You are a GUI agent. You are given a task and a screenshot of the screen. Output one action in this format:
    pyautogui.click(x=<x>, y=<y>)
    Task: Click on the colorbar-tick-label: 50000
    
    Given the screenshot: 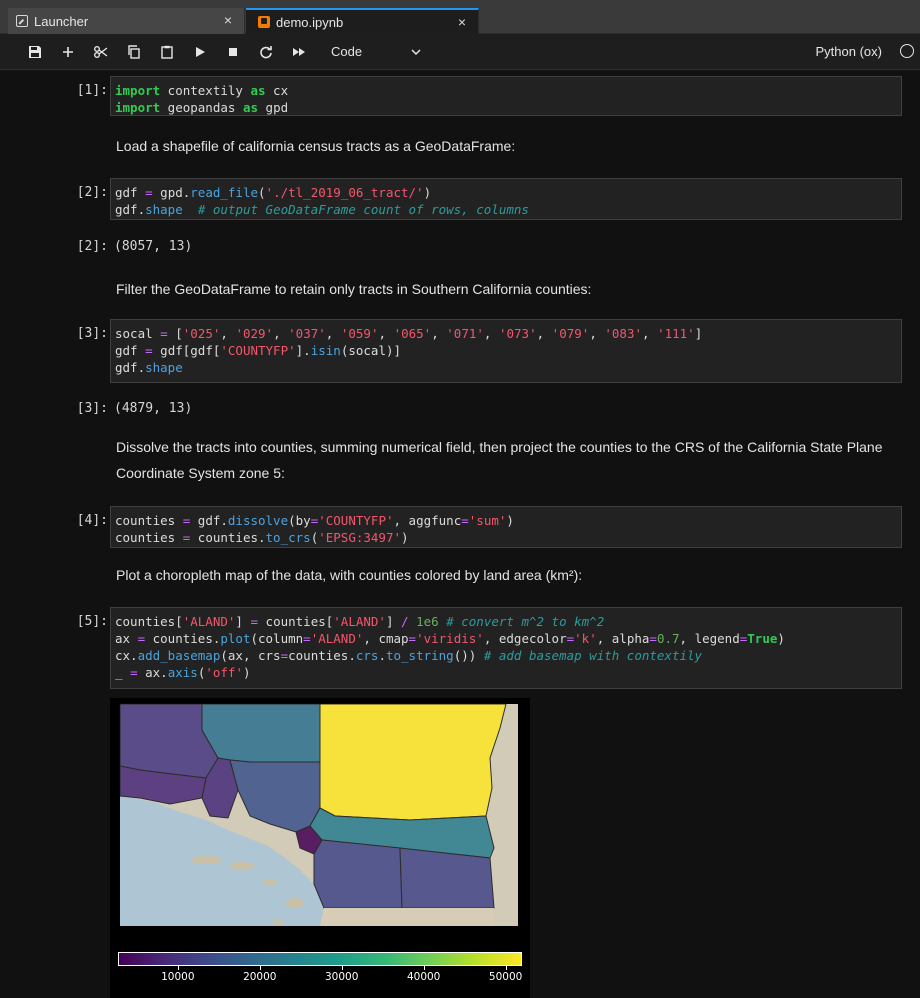 What is the action you would take?
    pyautogui.click(x=505, y=977)
    